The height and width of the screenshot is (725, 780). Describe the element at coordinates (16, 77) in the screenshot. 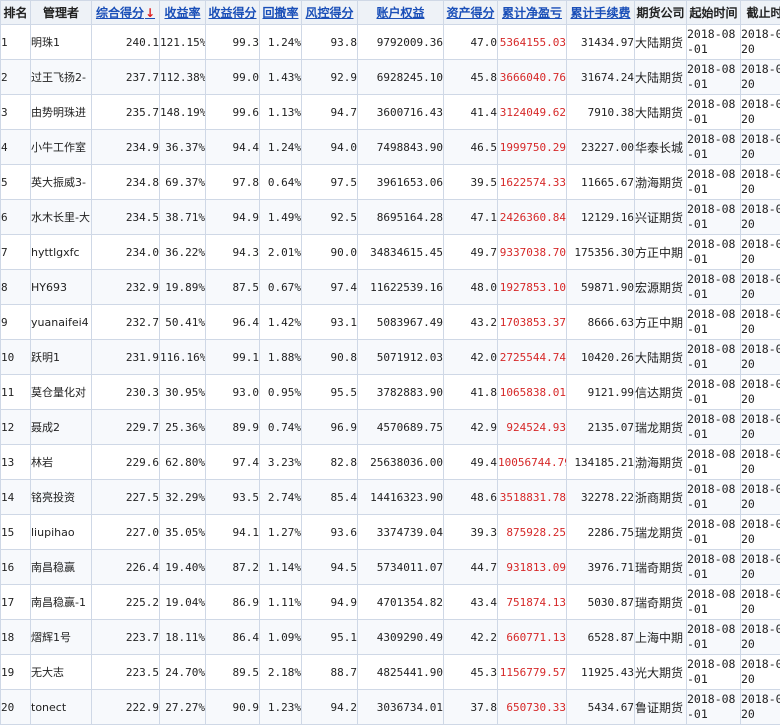

I see `cell-rank: 2` at that location.